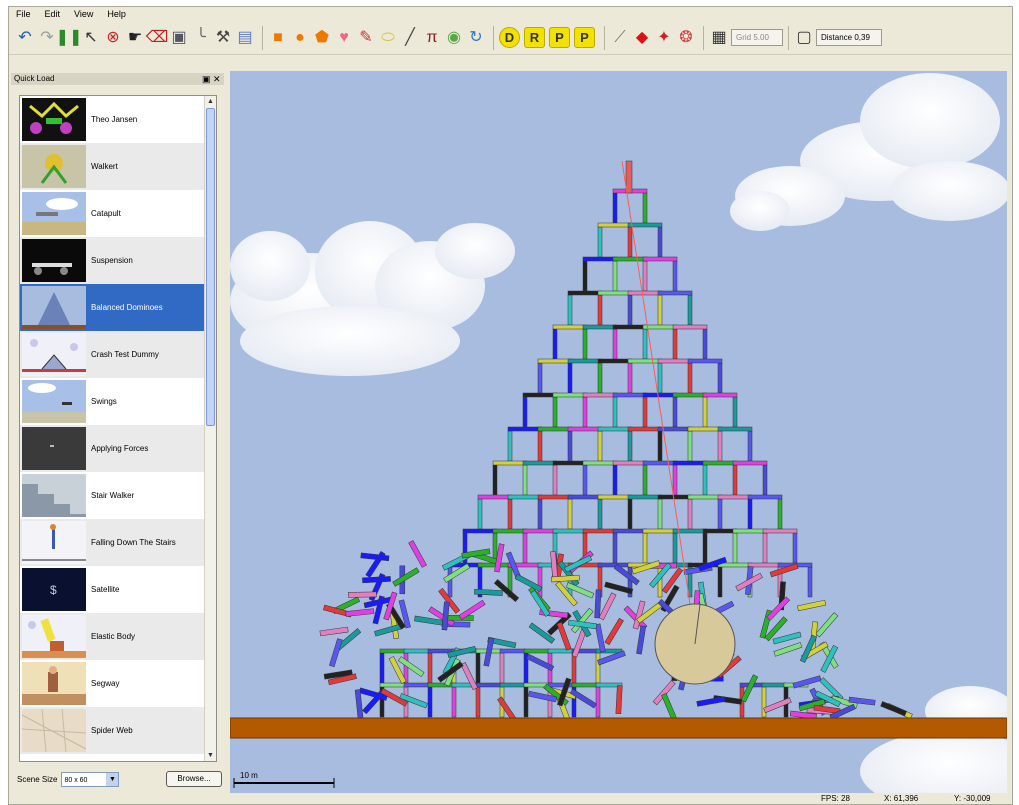 This screenshot has height=805, width=1019. What do you see at coordinates (90, 779) in the screenshot?
I see `scene-size-select: 80 x 60 ▼` at bounding box center [90, 779].